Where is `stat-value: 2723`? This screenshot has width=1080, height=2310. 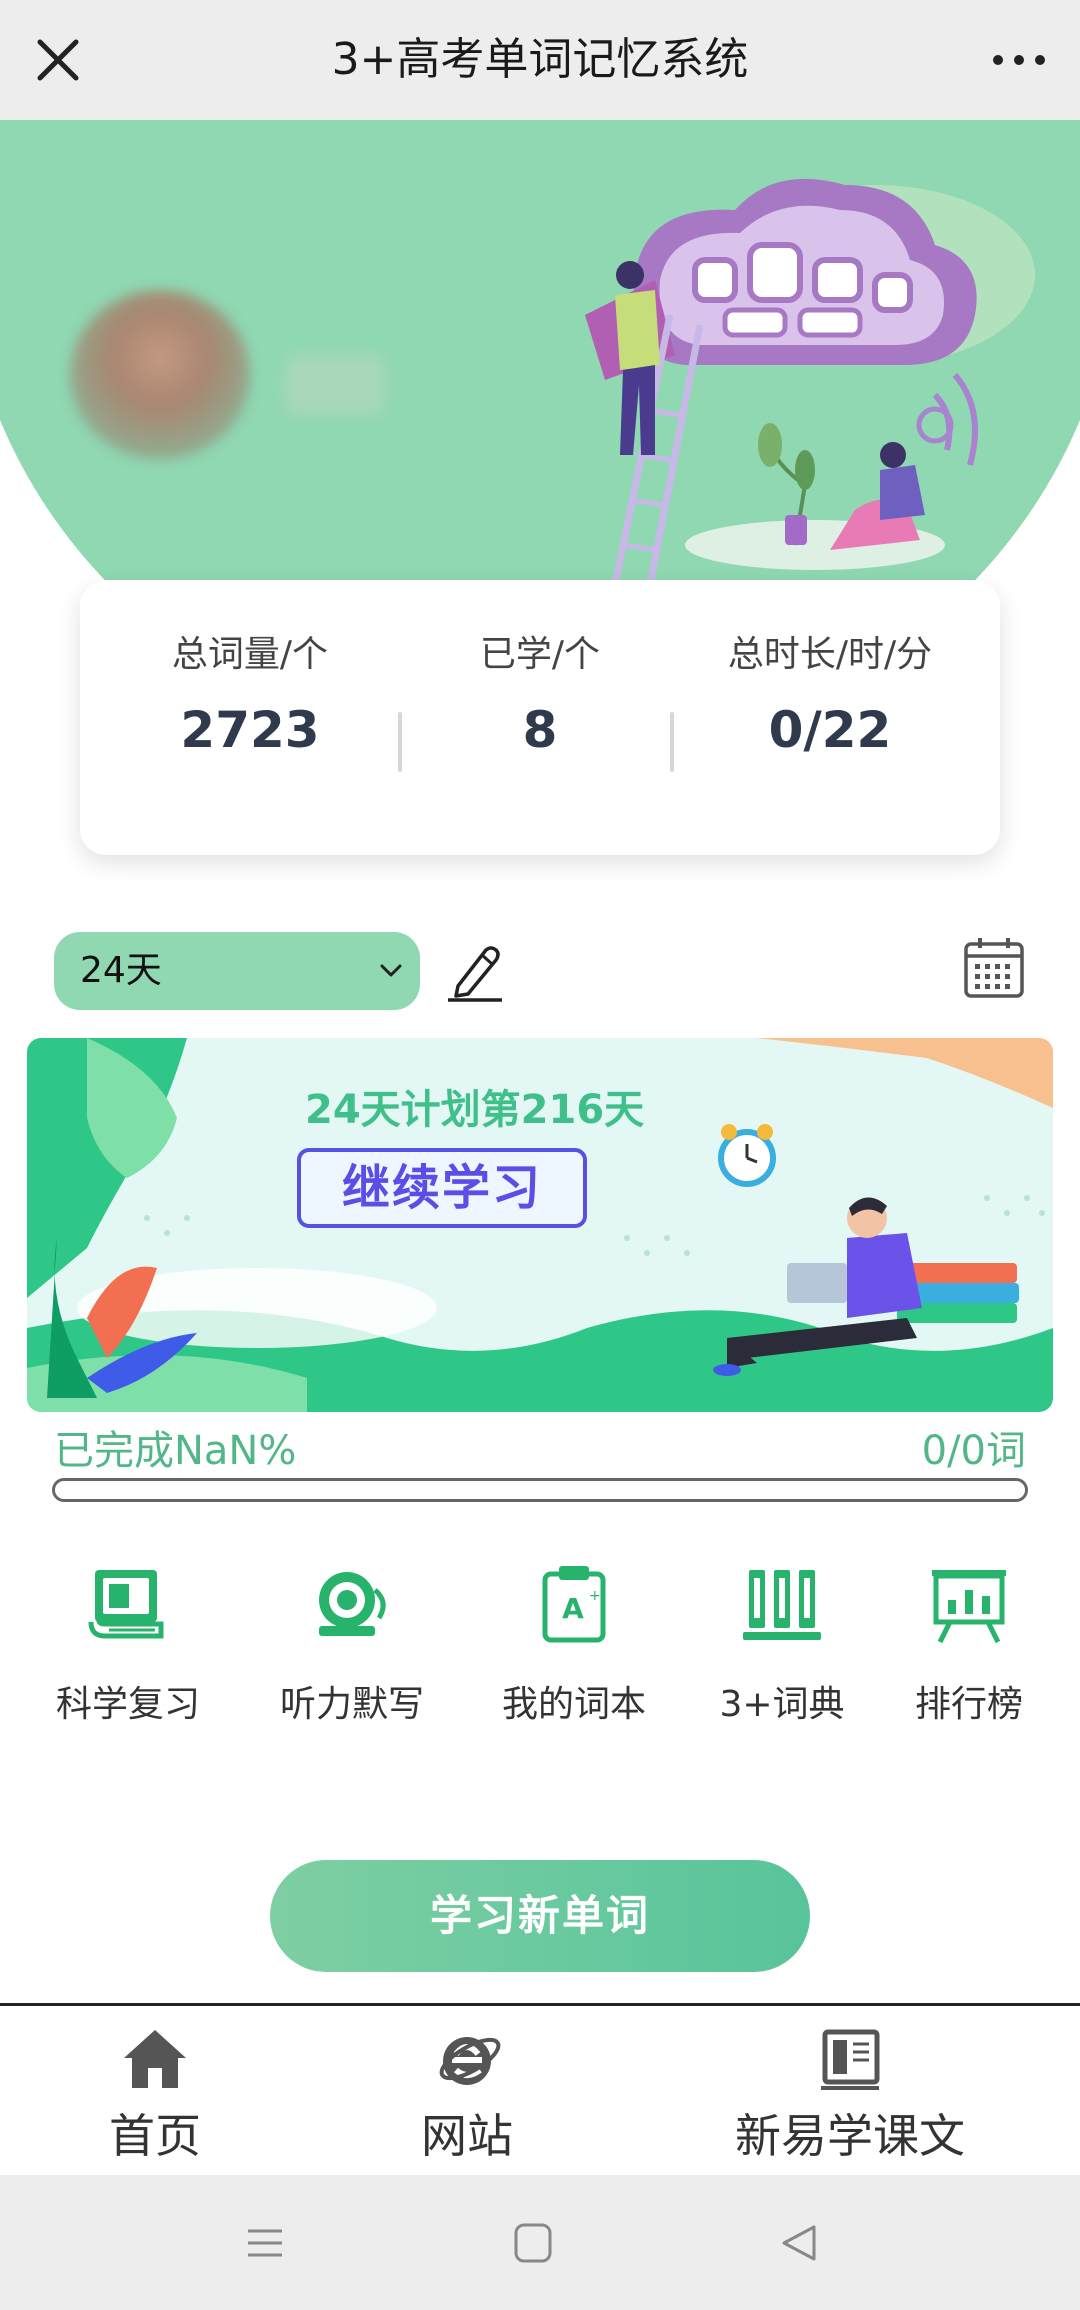 stat-value: 2723 is located at coordinates (250, 730).